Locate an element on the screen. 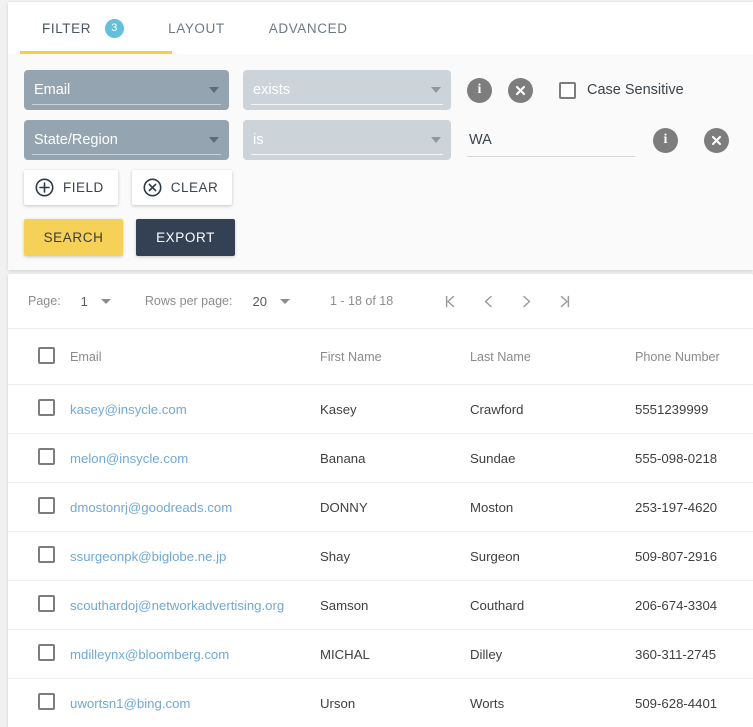  cell-phone-number: 360-311-2745 is located at coordinates (694, 654).